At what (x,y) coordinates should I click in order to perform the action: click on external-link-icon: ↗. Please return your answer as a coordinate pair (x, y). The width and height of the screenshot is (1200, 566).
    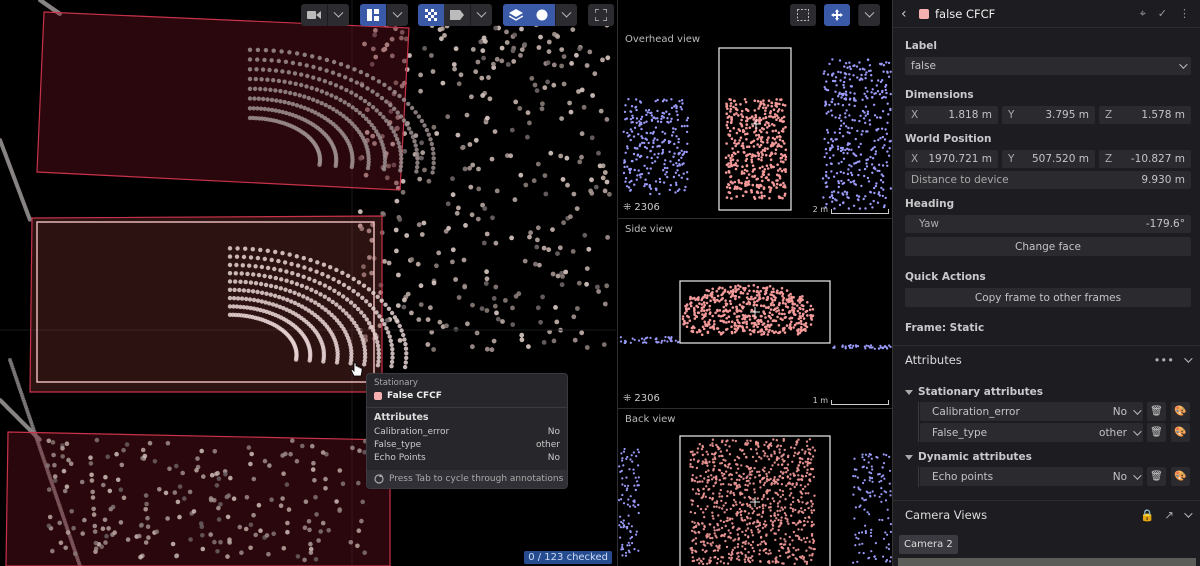
    Looking at the image, I should click on (1169, 515).